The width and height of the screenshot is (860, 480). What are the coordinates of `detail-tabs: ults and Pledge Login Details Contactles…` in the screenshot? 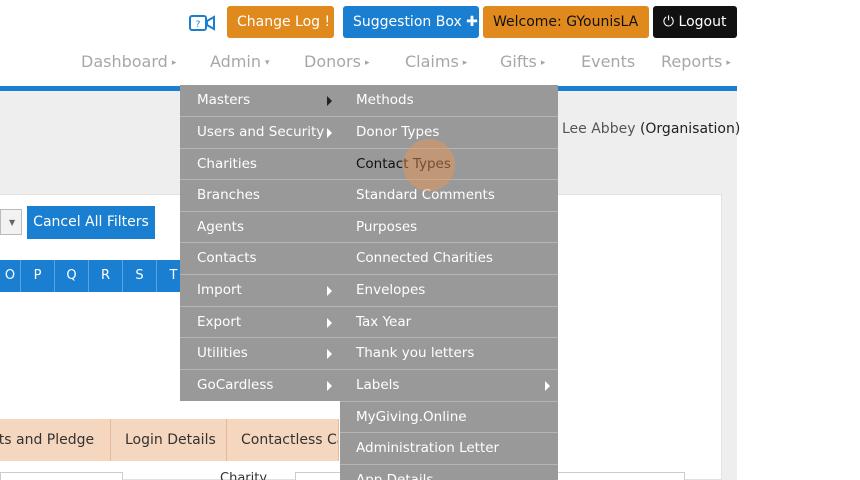 It's located at (169, 440).